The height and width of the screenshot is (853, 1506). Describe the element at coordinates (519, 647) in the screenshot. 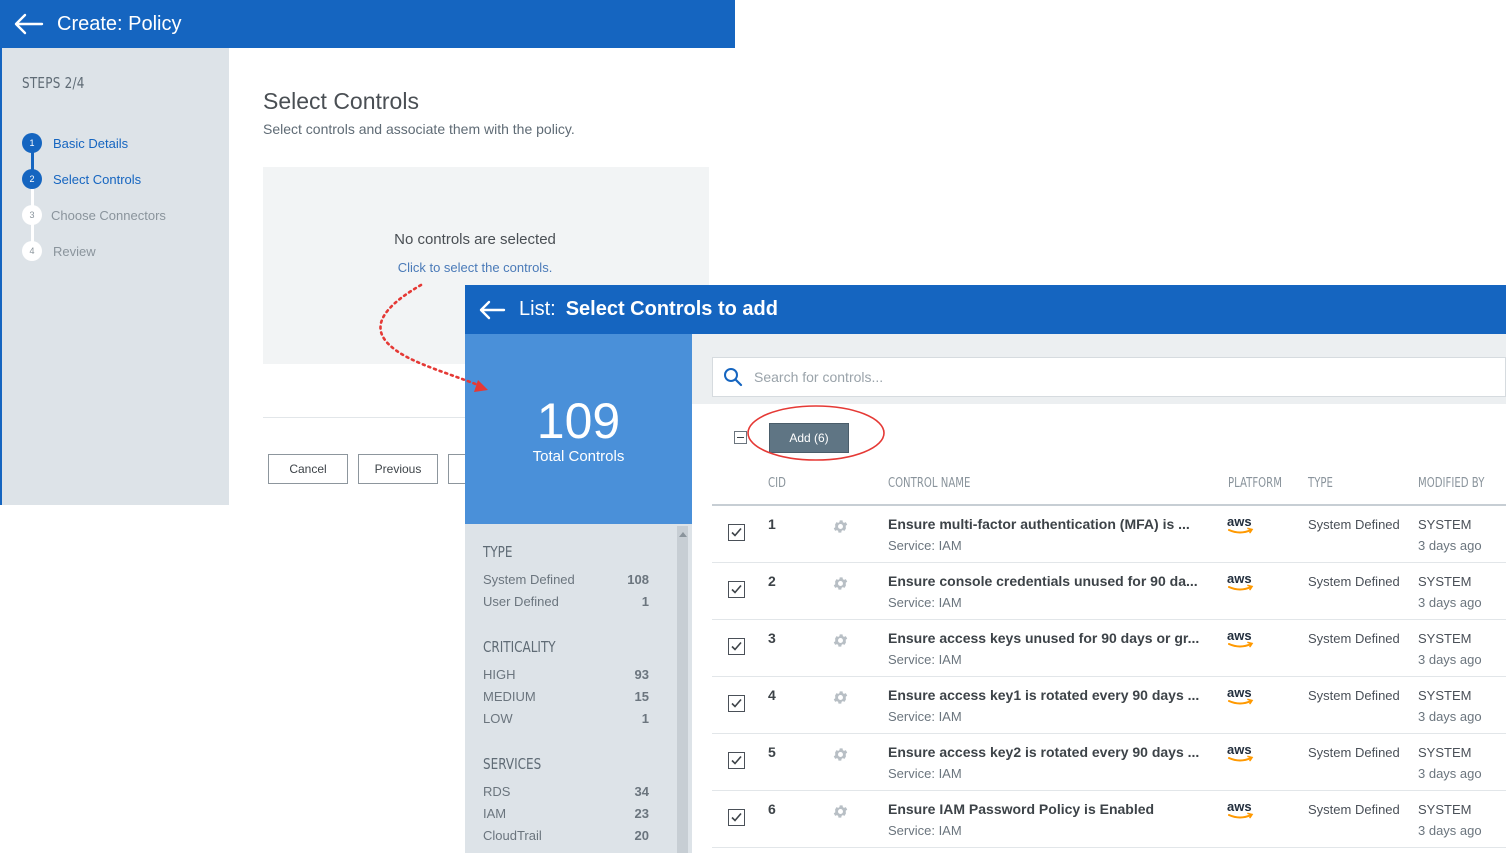

I see `filter-heading-criticality: CRITICALITY` at that location.